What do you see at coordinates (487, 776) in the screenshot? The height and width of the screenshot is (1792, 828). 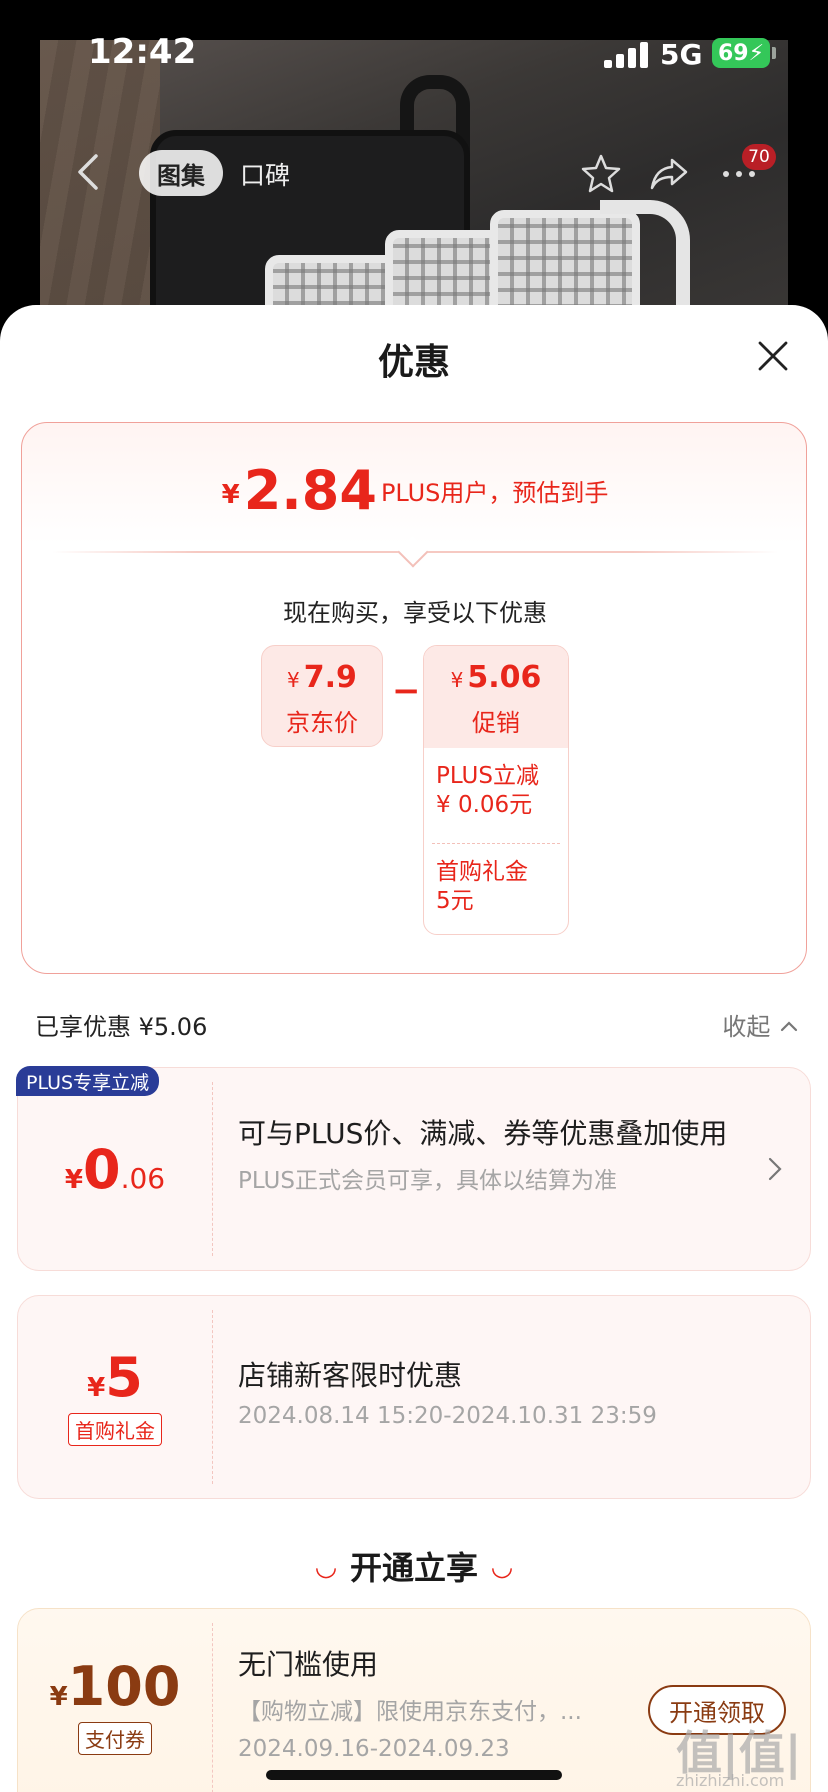 I see `promotion-item-title: PLUS立减` at bounding box center [487, 776].